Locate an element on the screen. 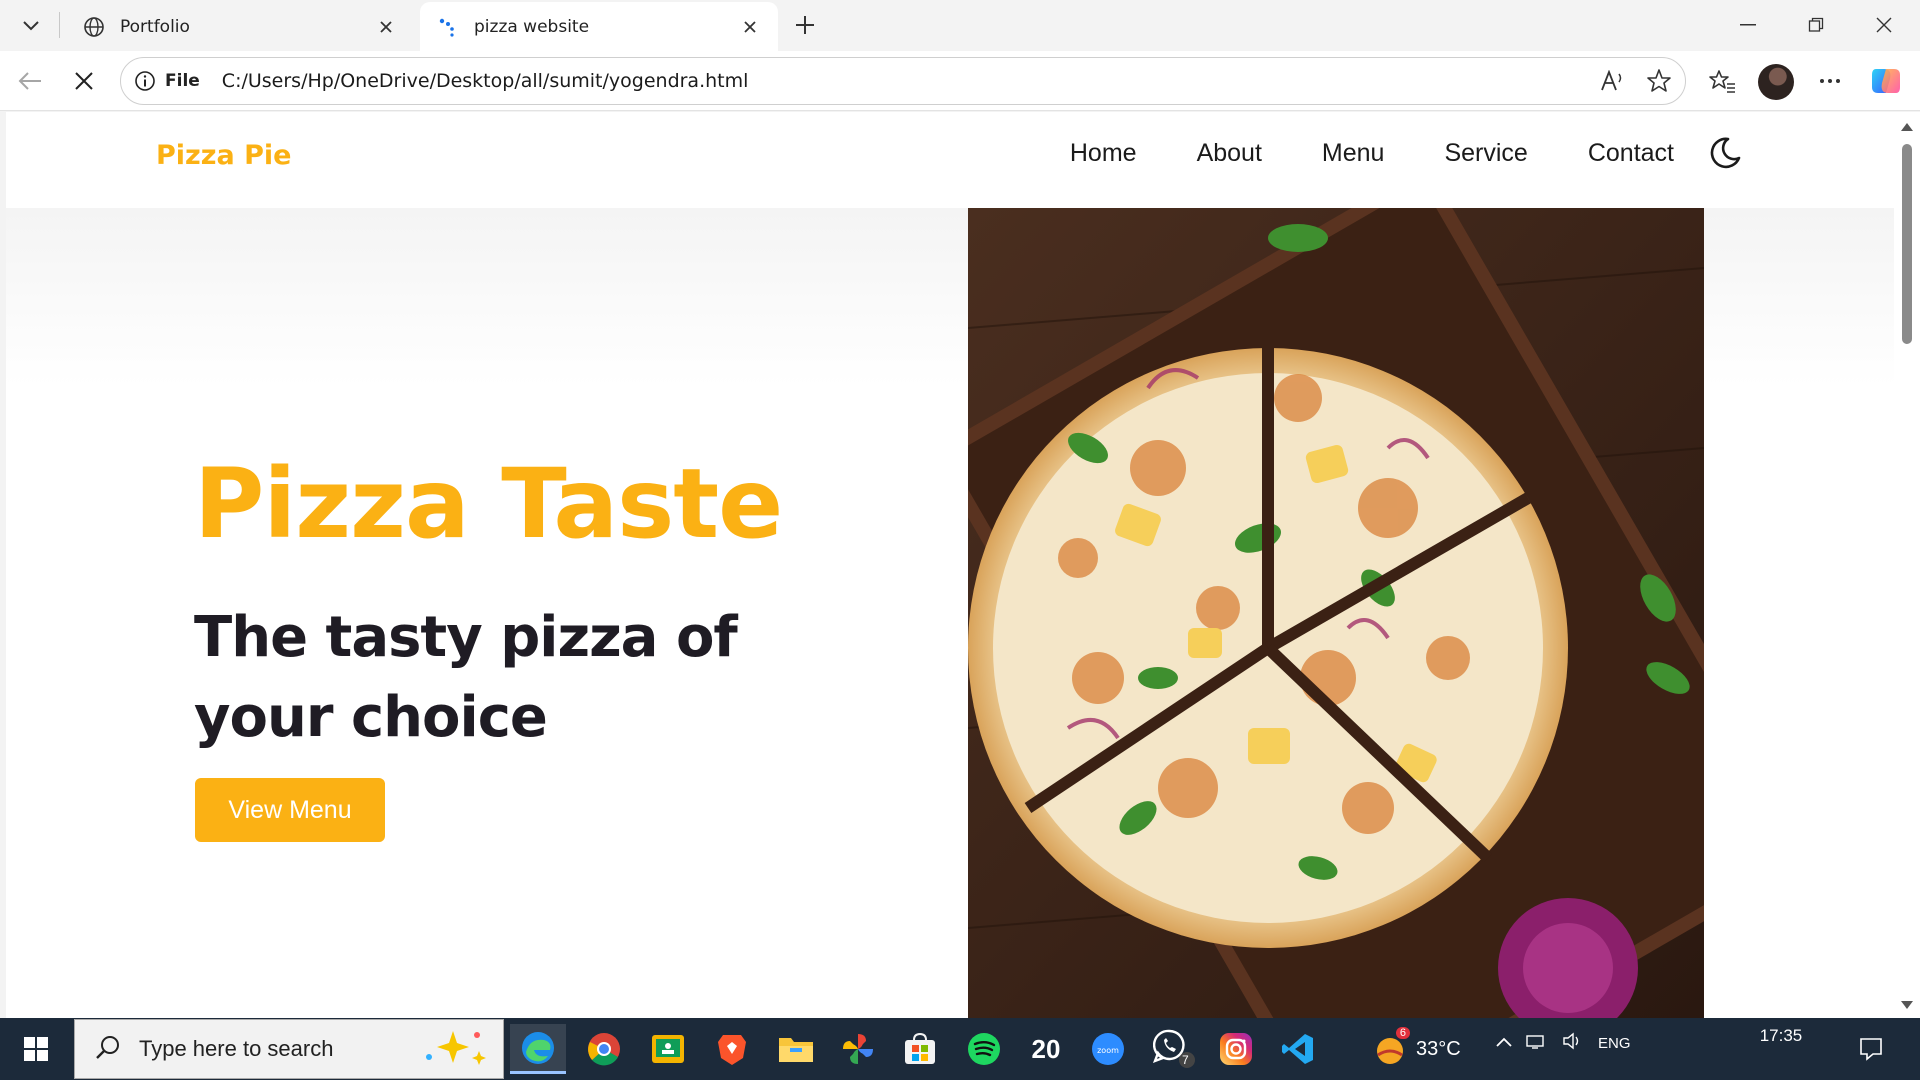 The image size is (1920, 1080). sparkle-icon is located at coordinates (454, 1049).